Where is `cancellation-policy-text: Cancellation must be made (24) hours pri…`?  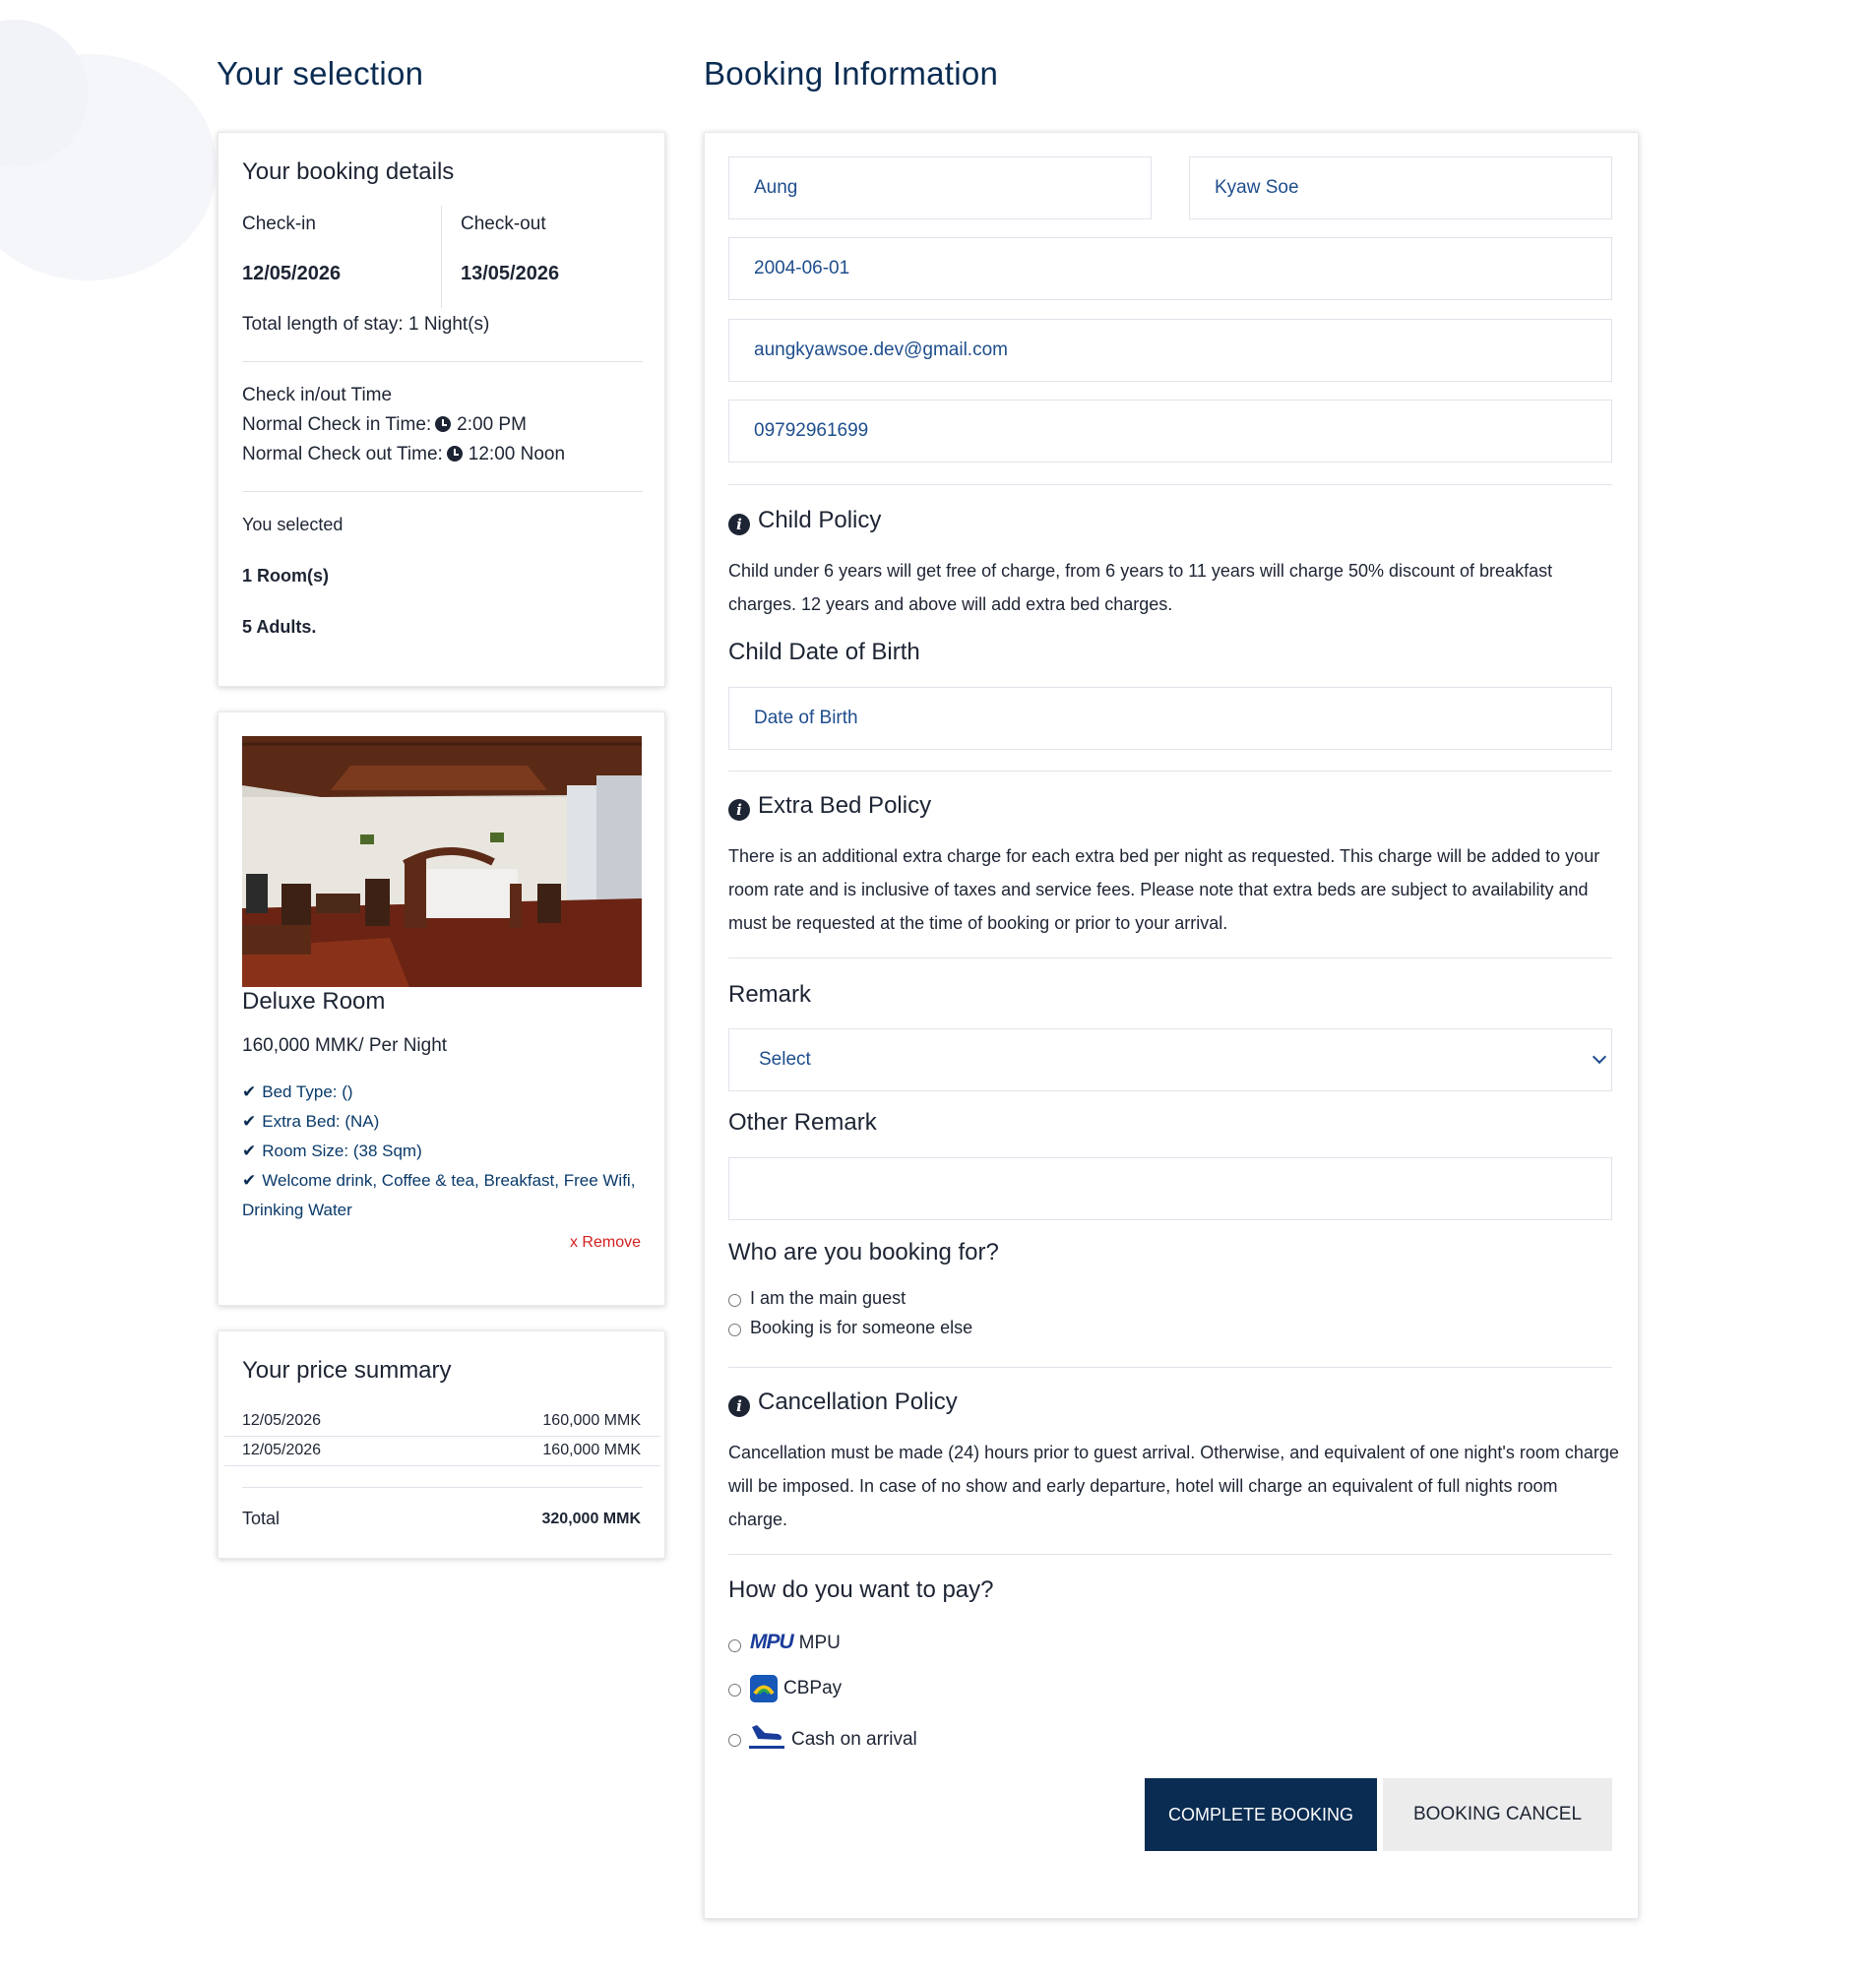 cancellation-policy-text: Cancellation must be made (24) hours pri… is located at coordinates (1173, 1486).